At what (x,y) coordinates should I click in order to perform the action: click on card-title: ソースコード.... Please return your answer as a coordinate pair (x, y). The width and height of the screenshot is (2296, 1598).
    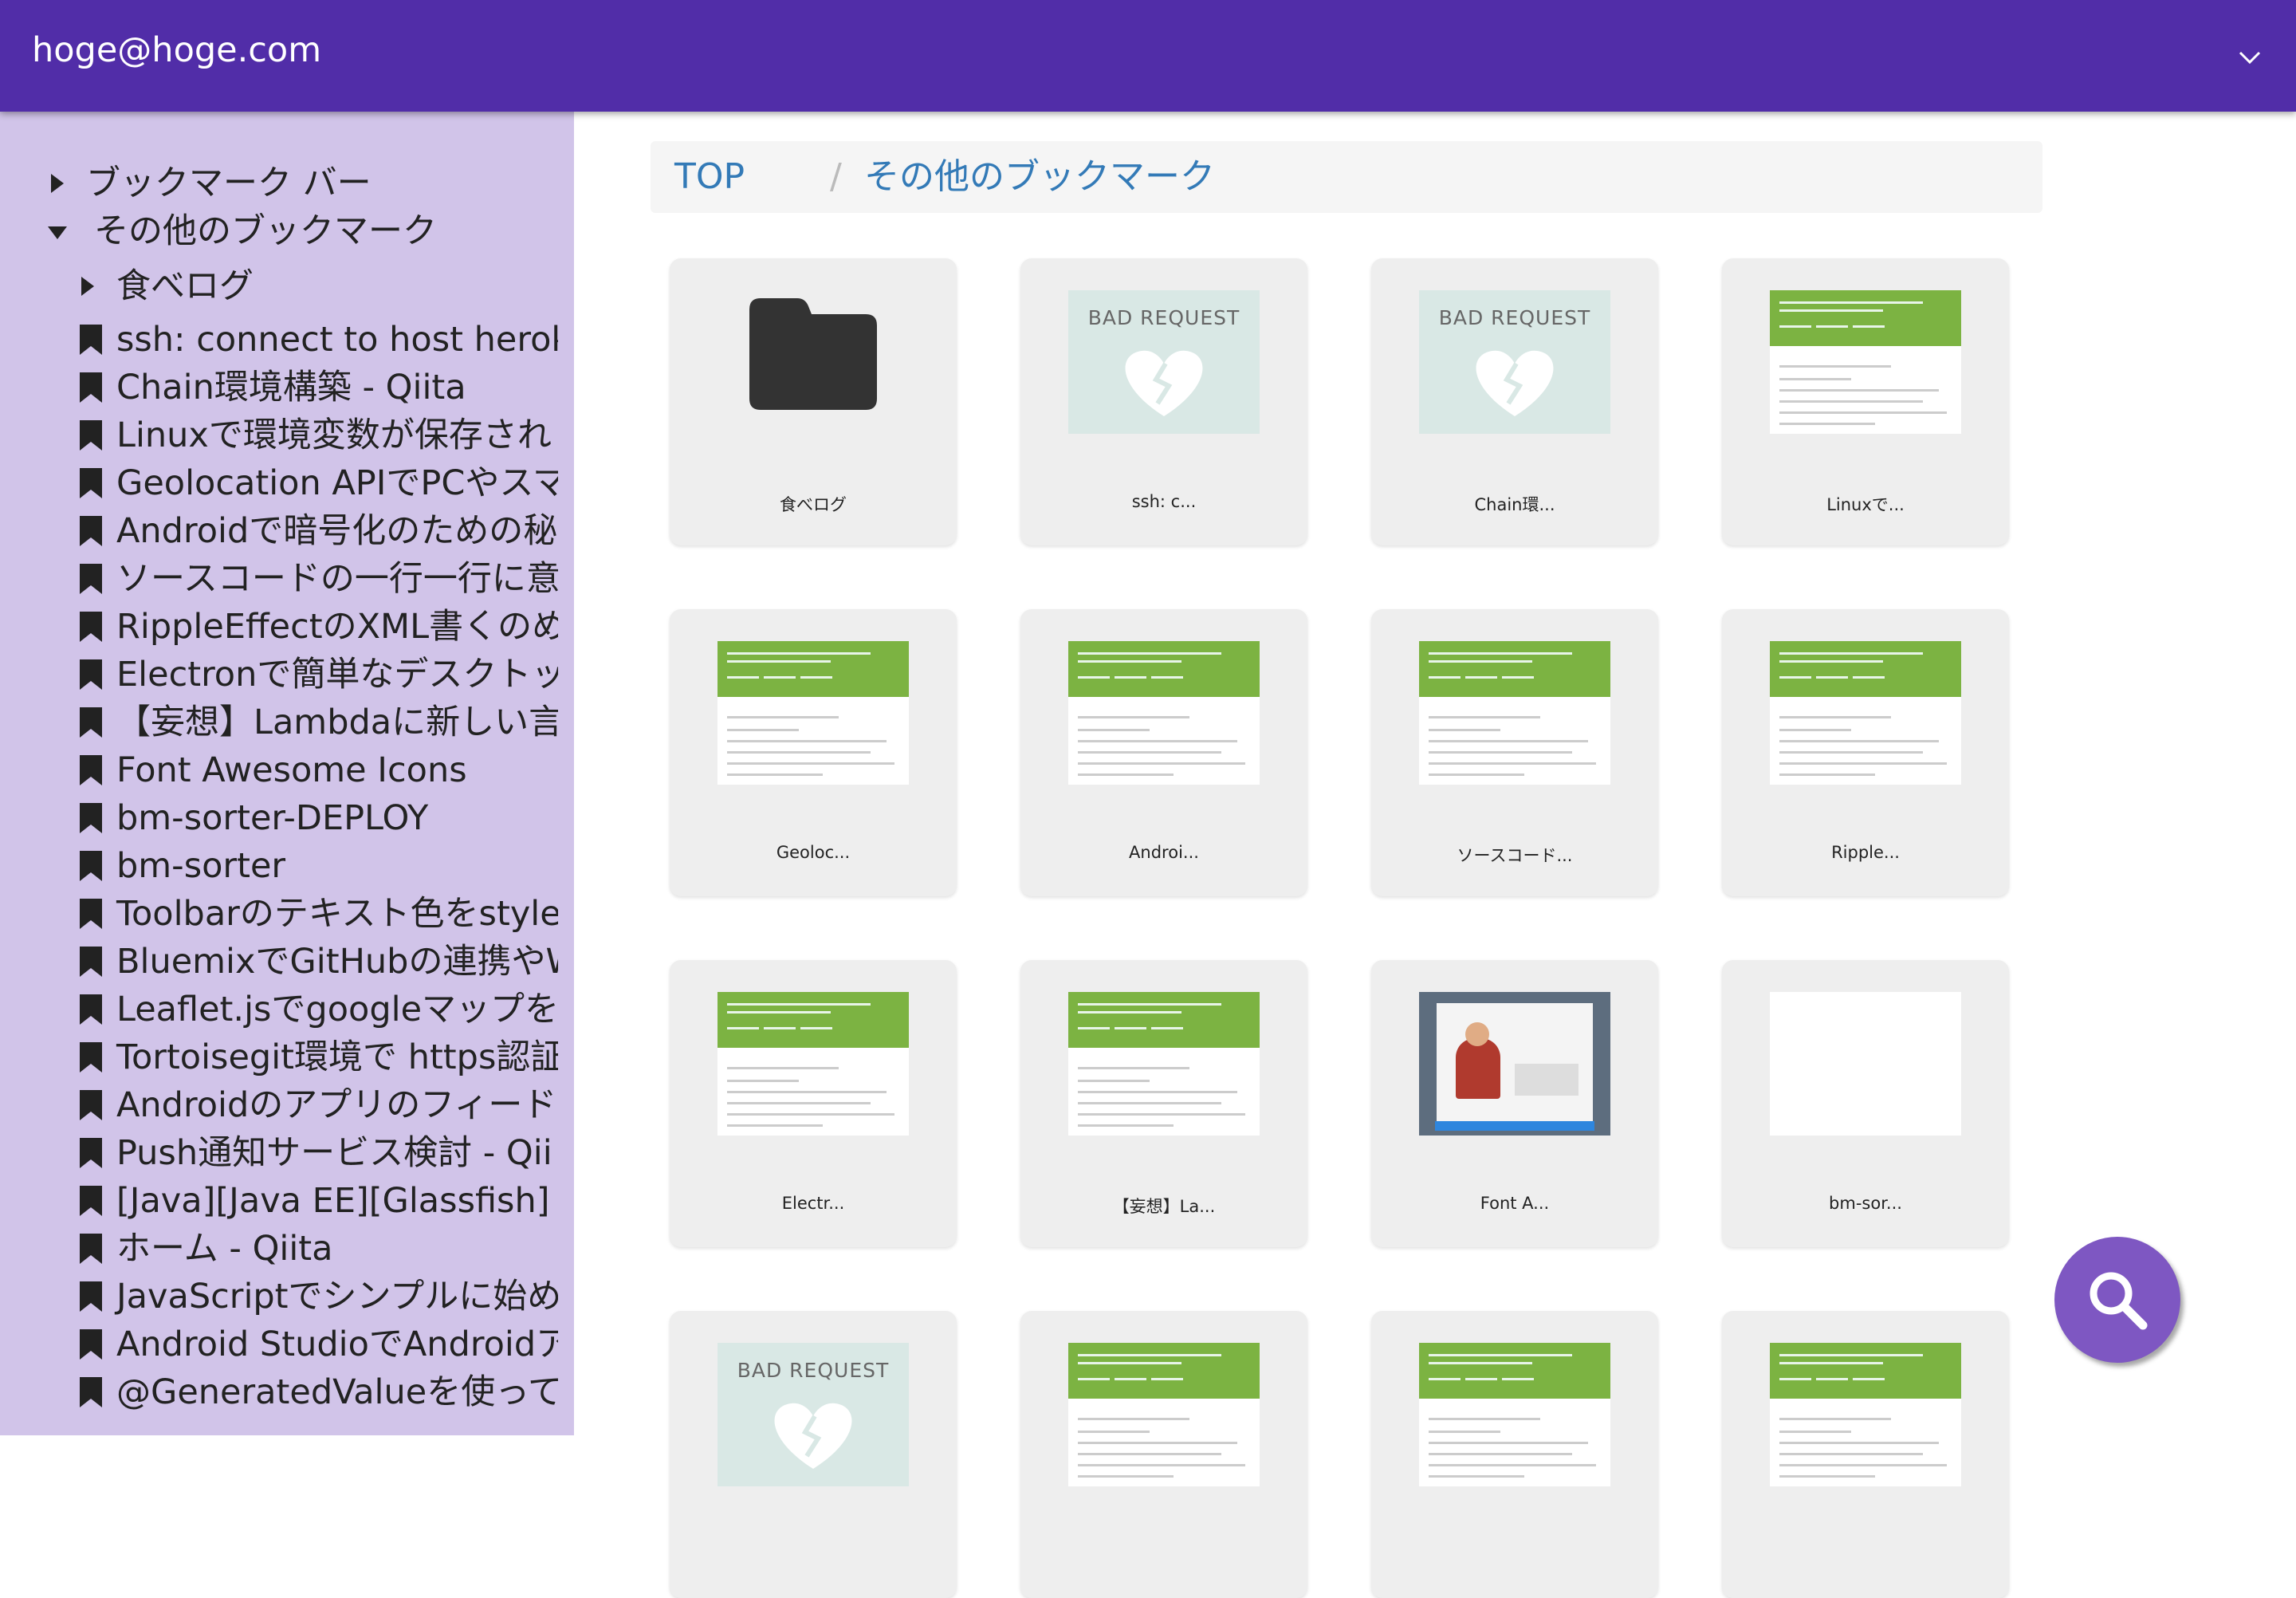
    Looking at the image, I should click on (1515, 856).